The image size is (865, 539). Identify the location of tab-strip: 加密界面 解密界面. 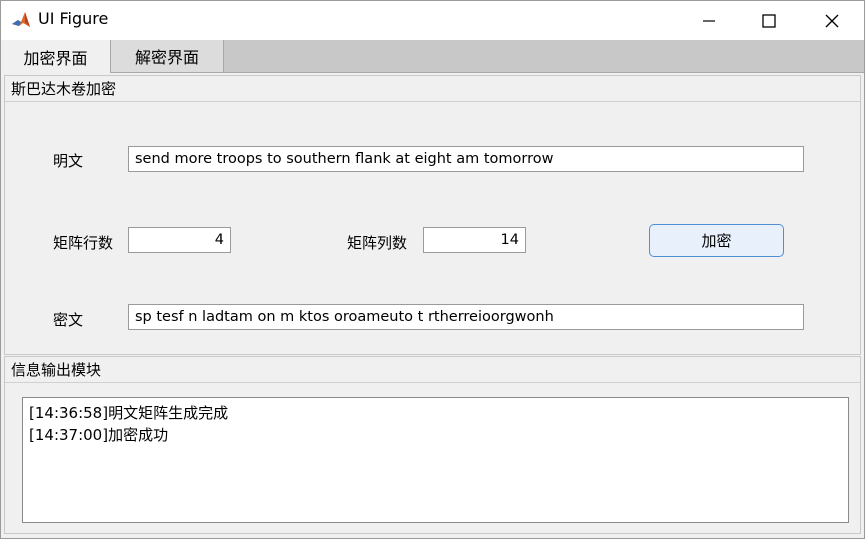
(432, 56).